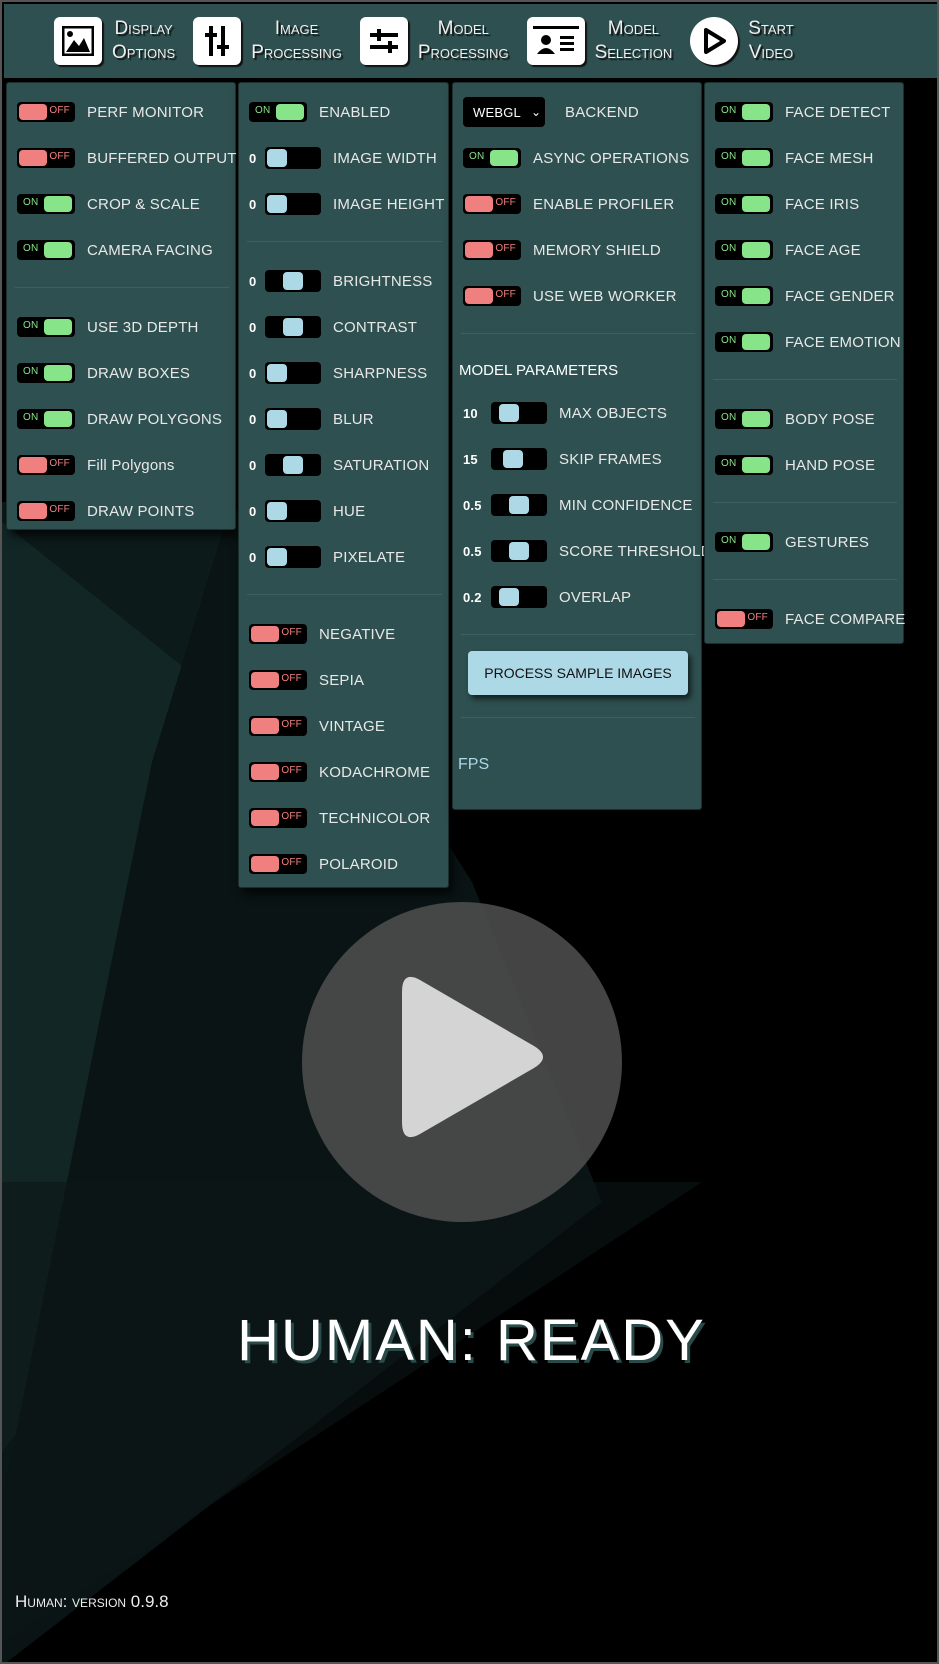 This screenshot has height=1664, width=939. I want to click on overlap-slider, so click(519, 597).